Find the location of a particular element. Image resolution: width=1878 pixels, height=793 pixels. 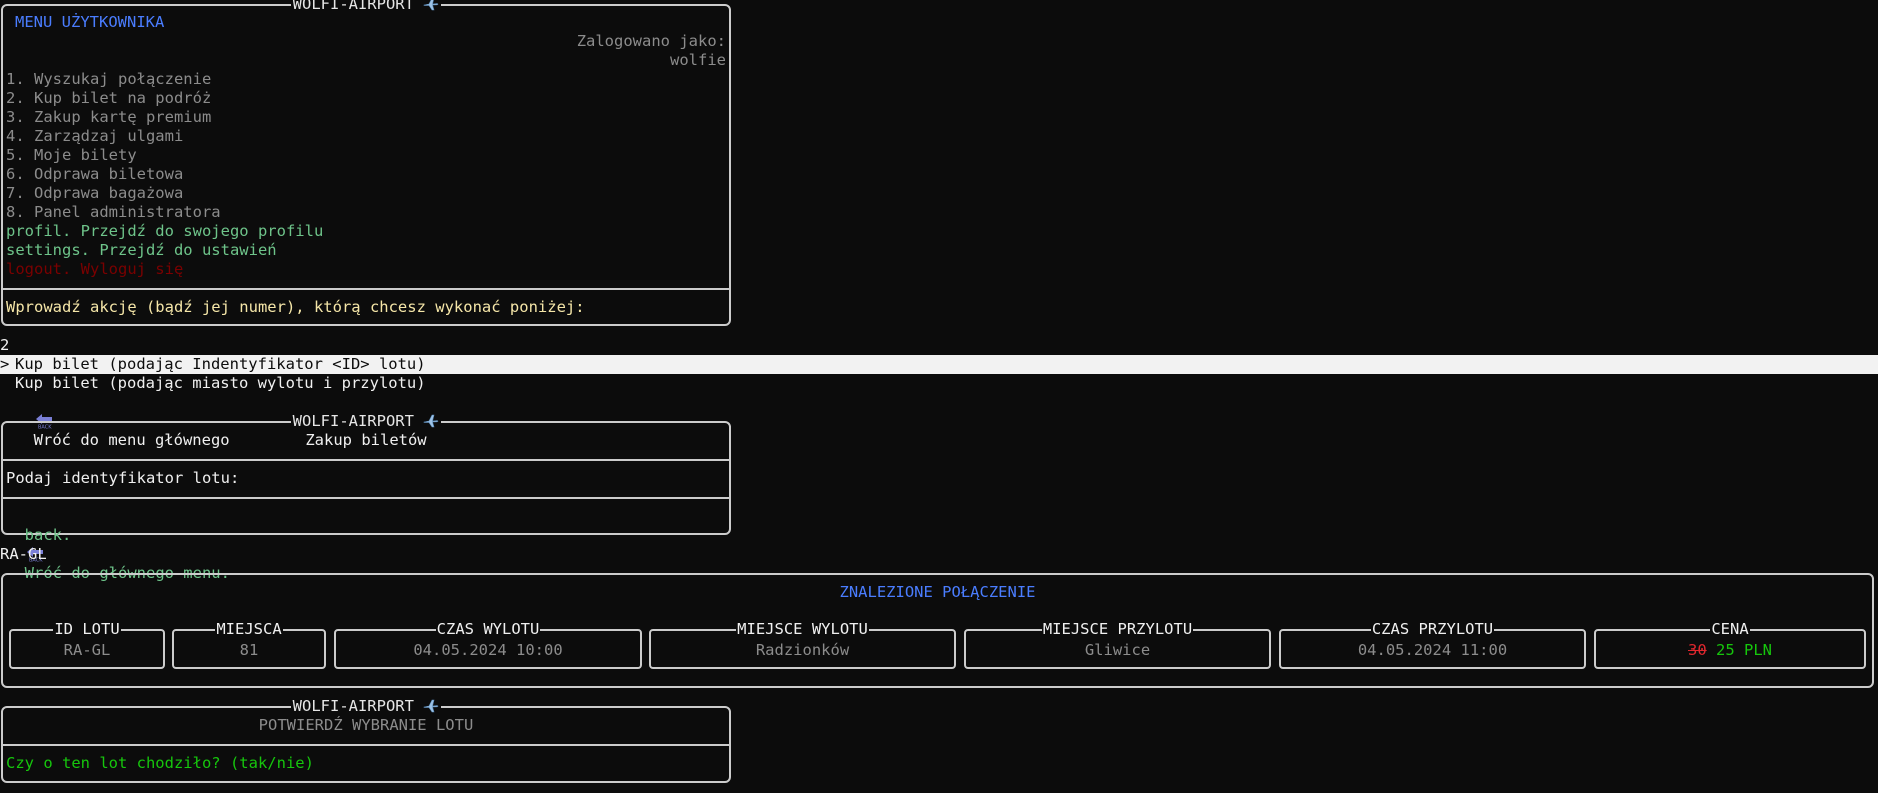

purchase-subtitle: Zakup biletów is located at coordinates (366, 440).